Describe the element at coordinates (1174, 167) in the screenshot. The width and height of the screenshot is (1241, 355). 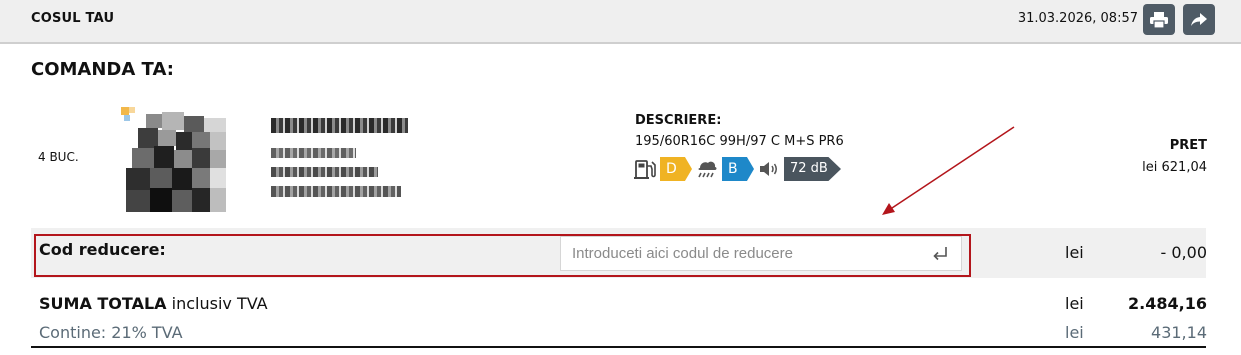
I see `unit-price: lei 621,04` at that location.